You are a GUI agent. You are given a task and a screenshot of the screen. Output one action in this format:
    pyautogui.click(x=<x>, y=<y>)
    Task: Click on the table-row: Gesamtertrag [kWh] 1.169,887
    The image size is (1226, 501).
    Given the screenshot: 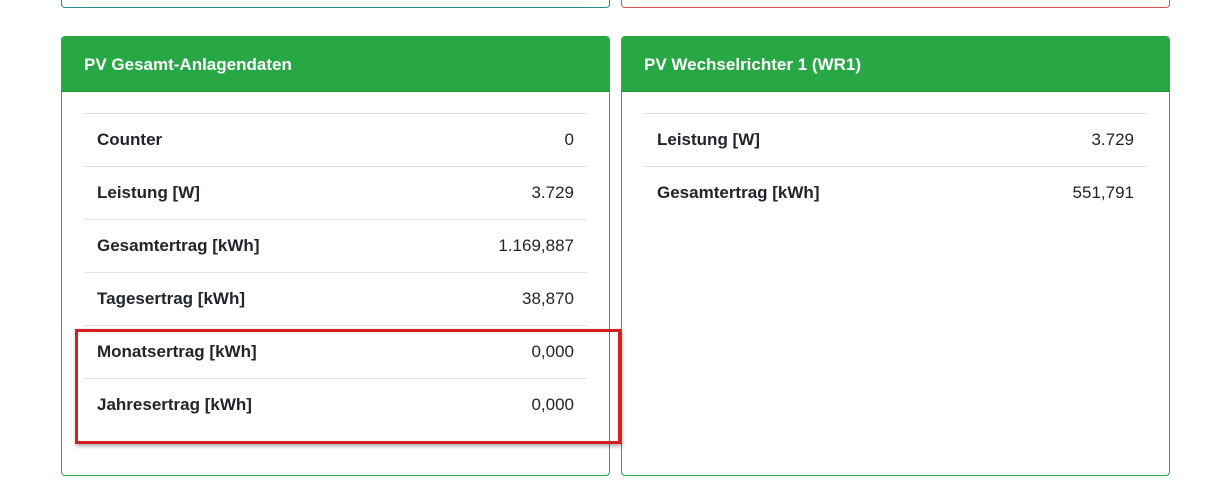 What is the action you would take?
    pyautogui.click(x=335, y=246)
    